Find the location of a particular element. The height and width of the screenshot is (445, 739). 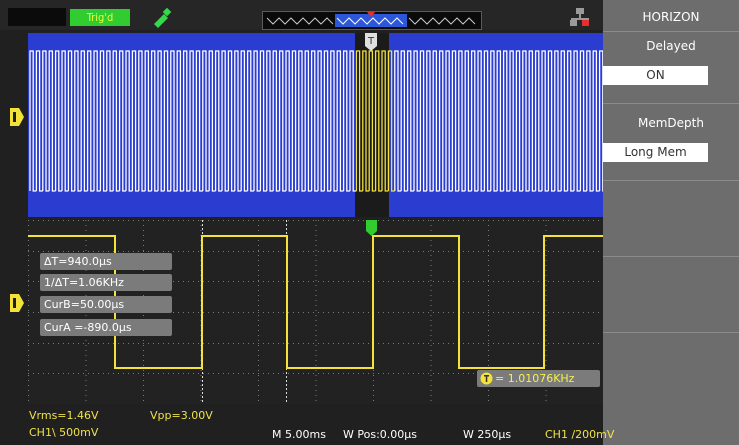

frequency-readout: = 1.01076KHz is located at coordinates (535, 378).